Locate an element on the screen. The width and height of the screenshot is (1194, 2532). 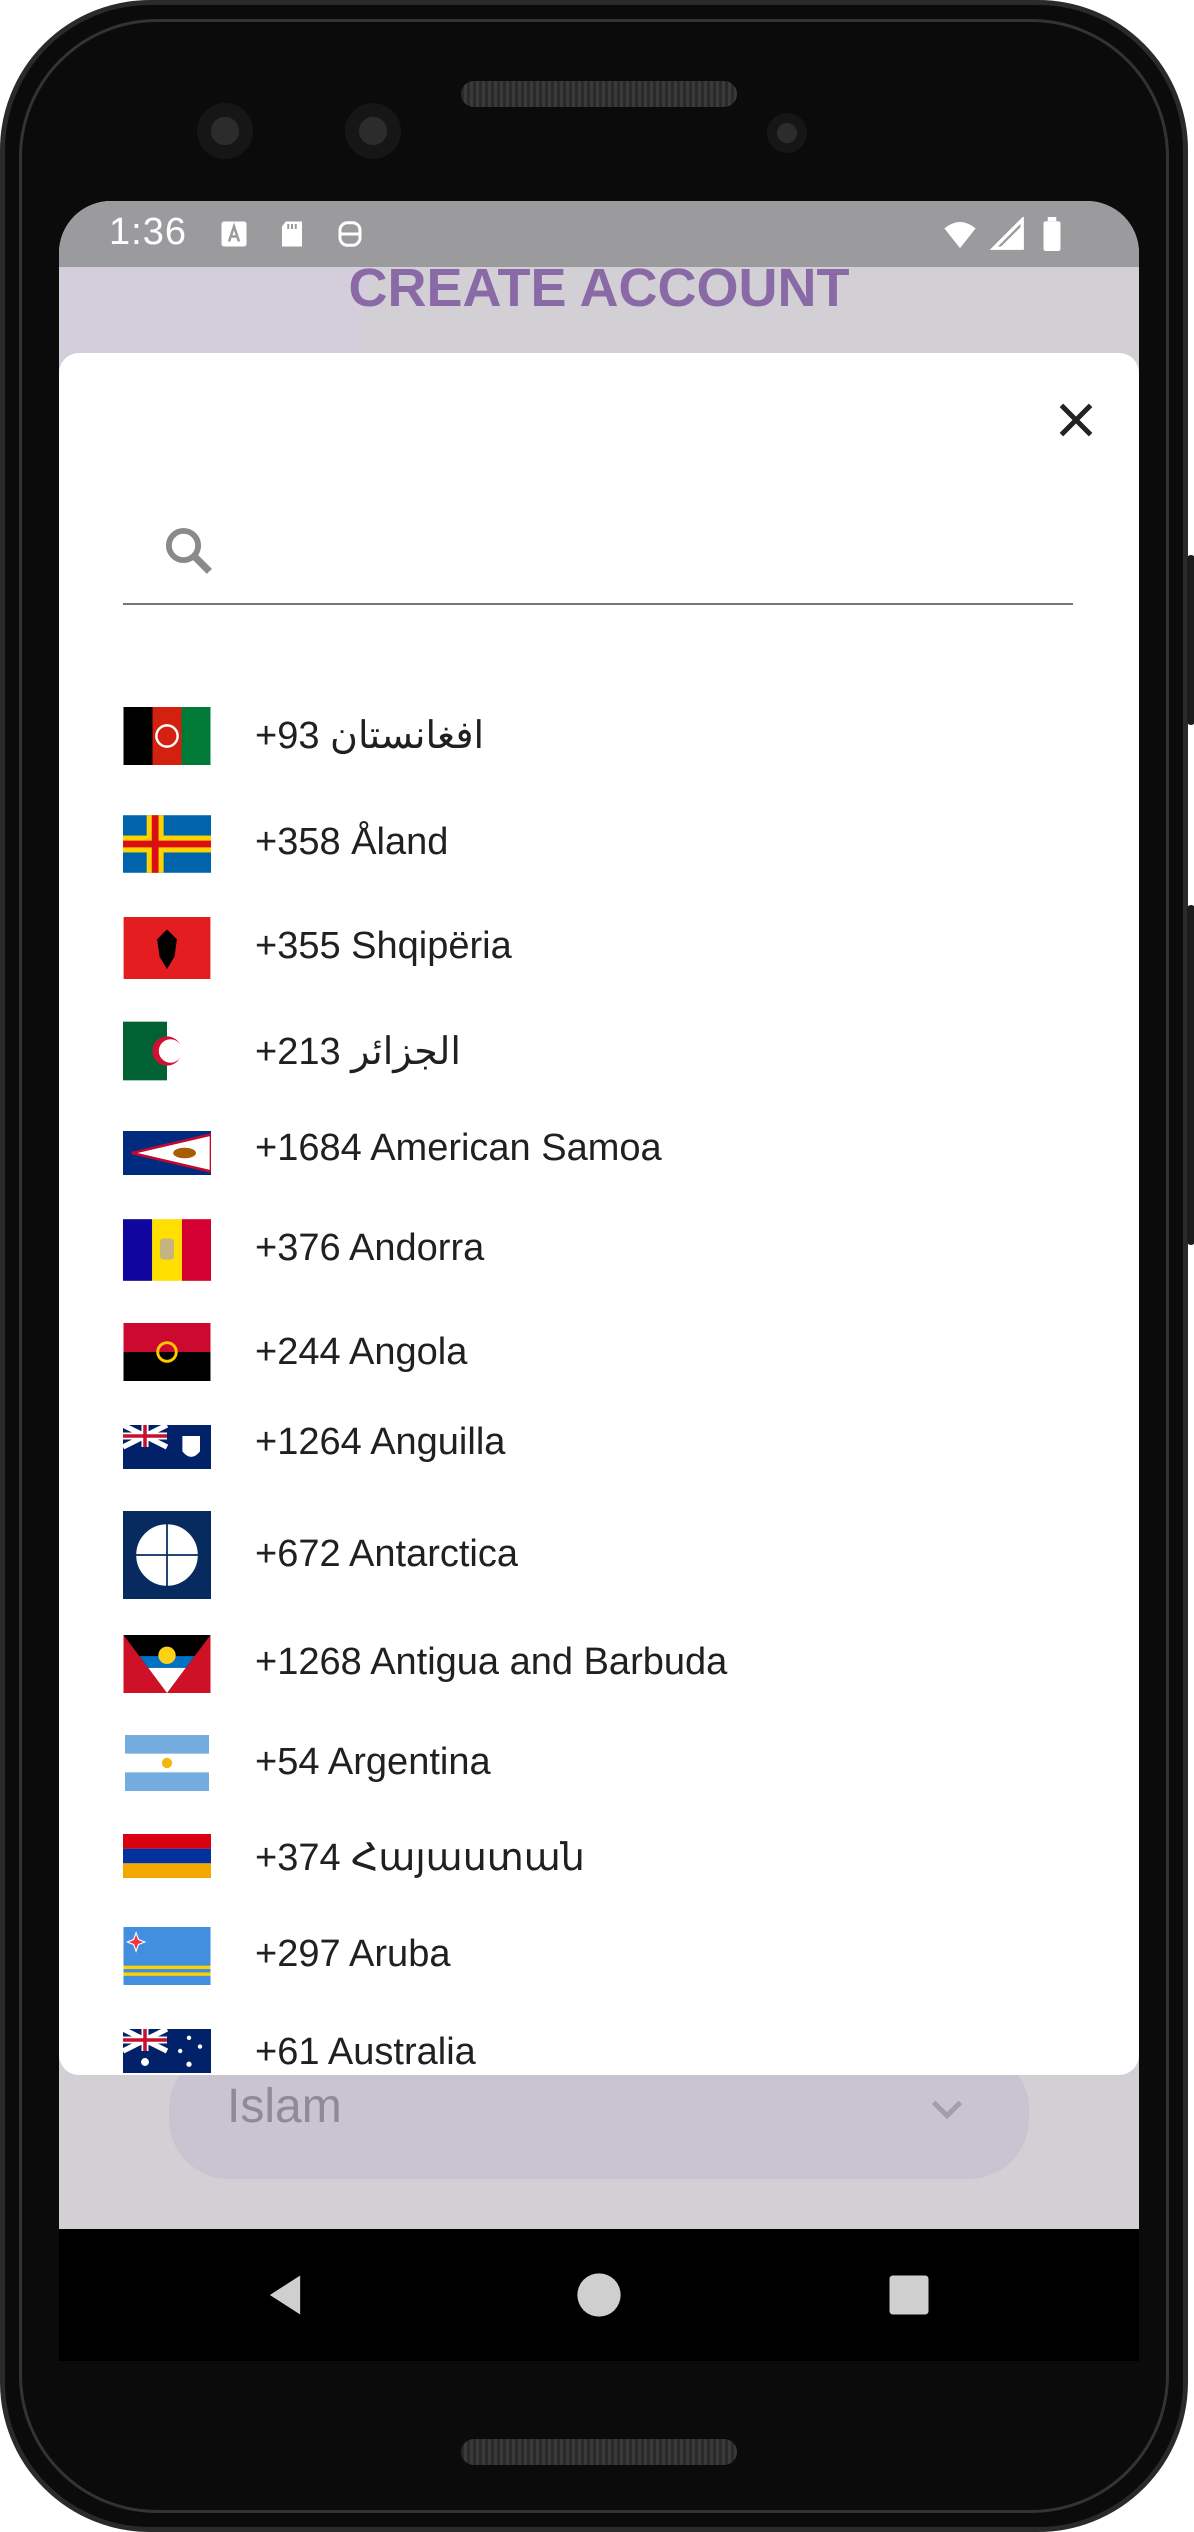
drive-icon is located at coordinates (350, 234).